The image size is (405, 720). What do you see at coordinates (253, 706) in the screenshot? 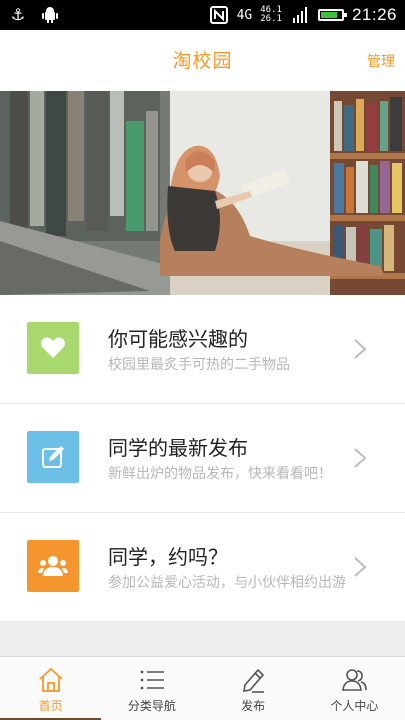
I see `tab-label: 发布` at bounding box center [253, 706].